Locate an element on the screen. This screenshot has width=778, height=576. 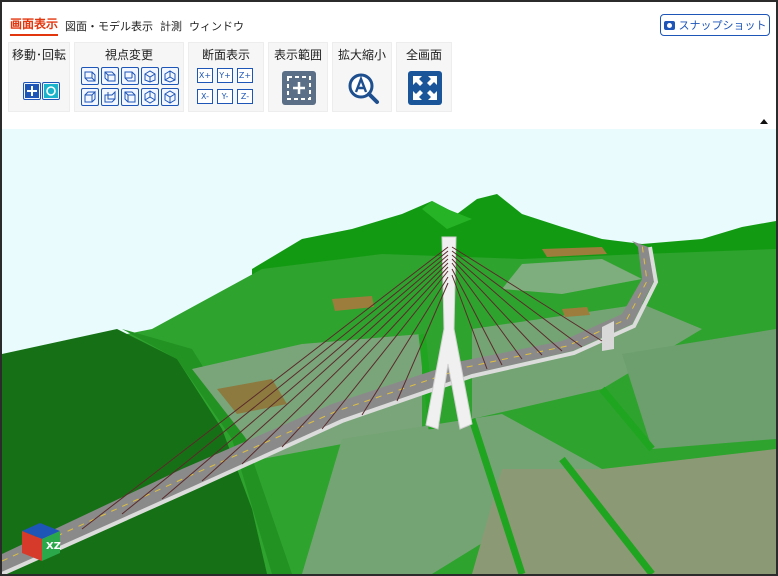
move-rotate-group: 移動･回転 is located at coordinates (39, 77).